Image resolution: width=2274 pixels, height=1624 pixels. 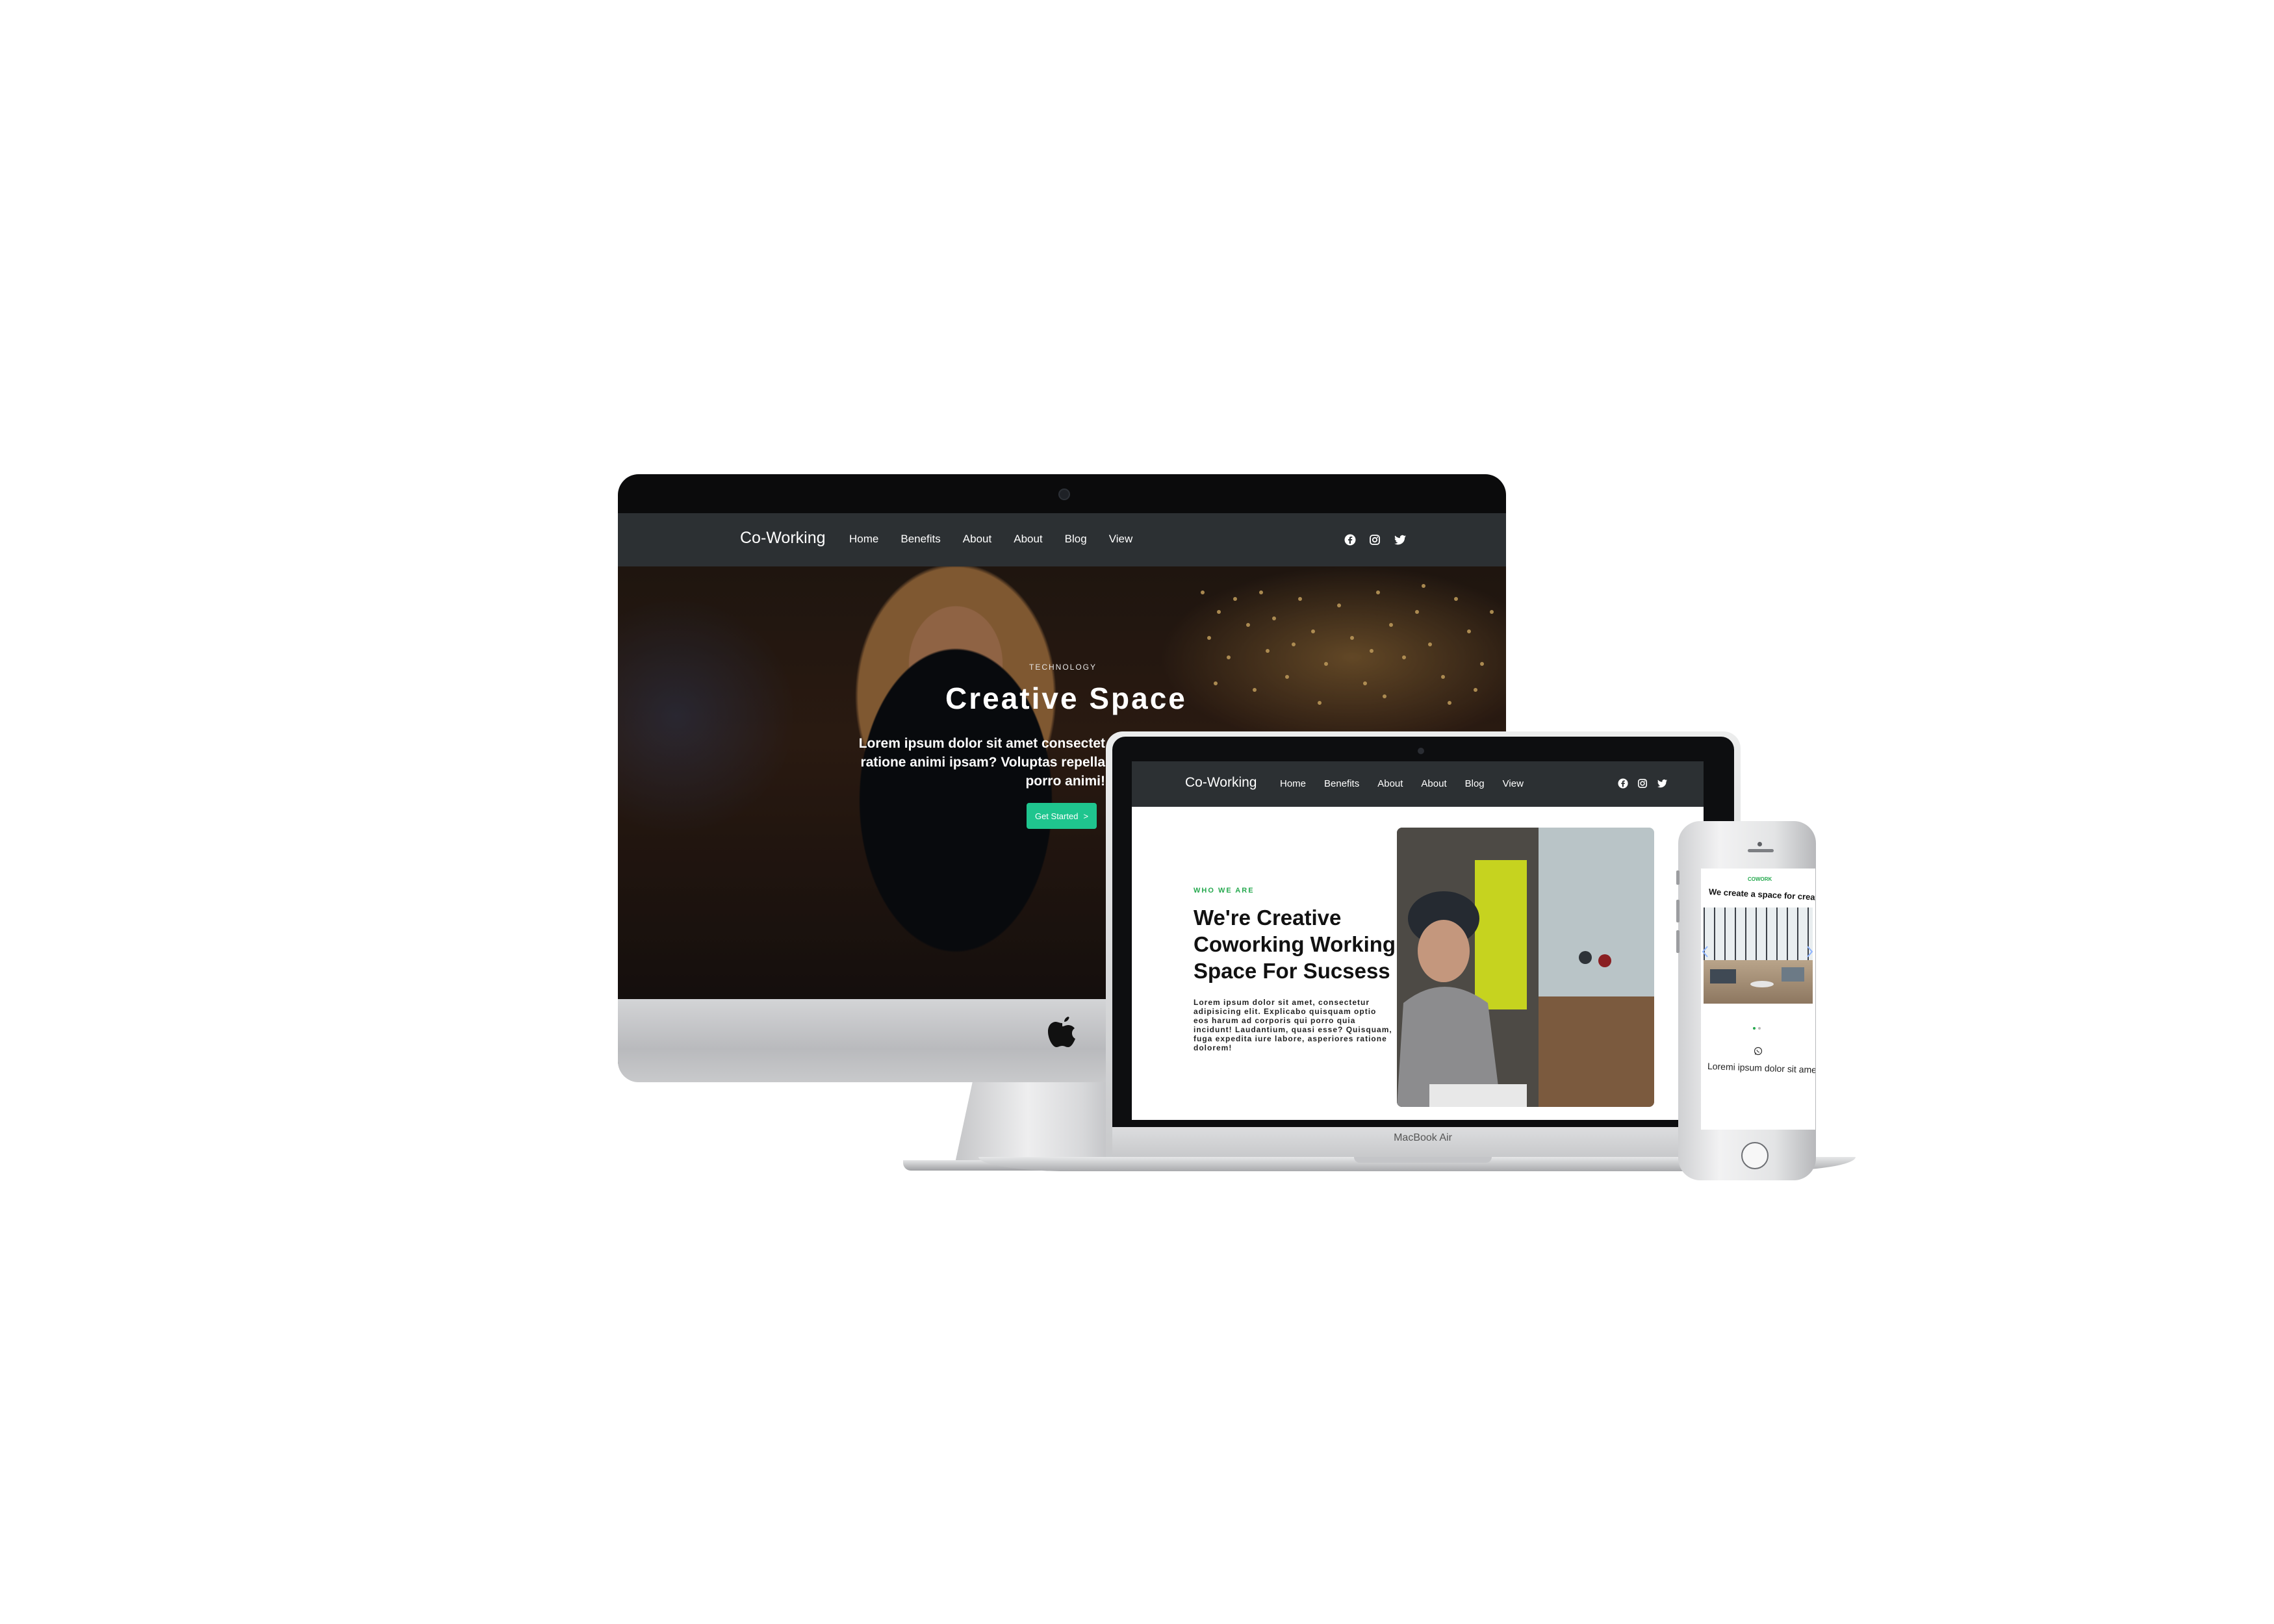 I want to click on phone-gallery-image, so click(x=1758, y=955).